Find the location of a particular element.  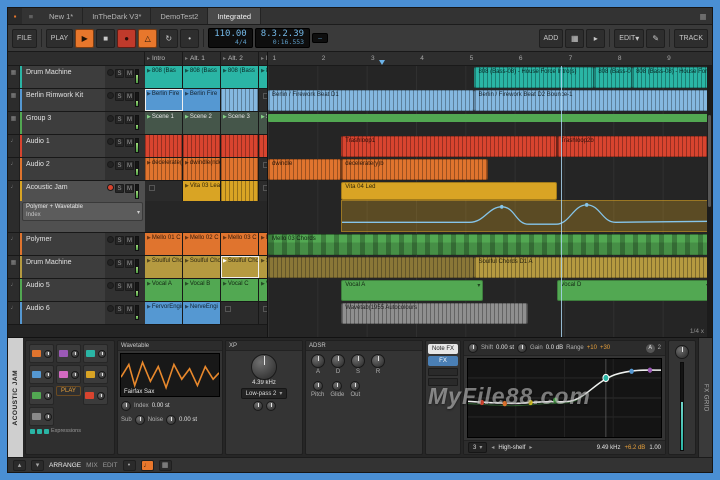

clip-slot-playing: Soulful Cho is located at coordinates (240, 267).